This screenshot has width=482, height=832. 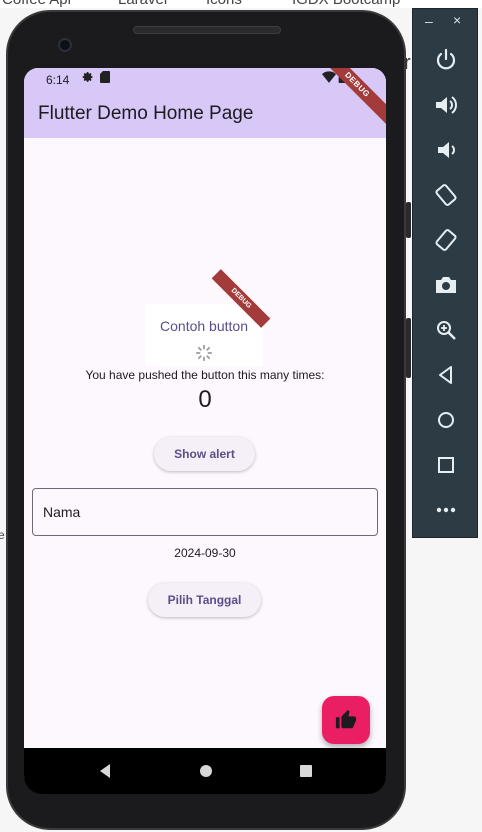 I want to click on settings-gear-icon, so click(x=88, y=78).